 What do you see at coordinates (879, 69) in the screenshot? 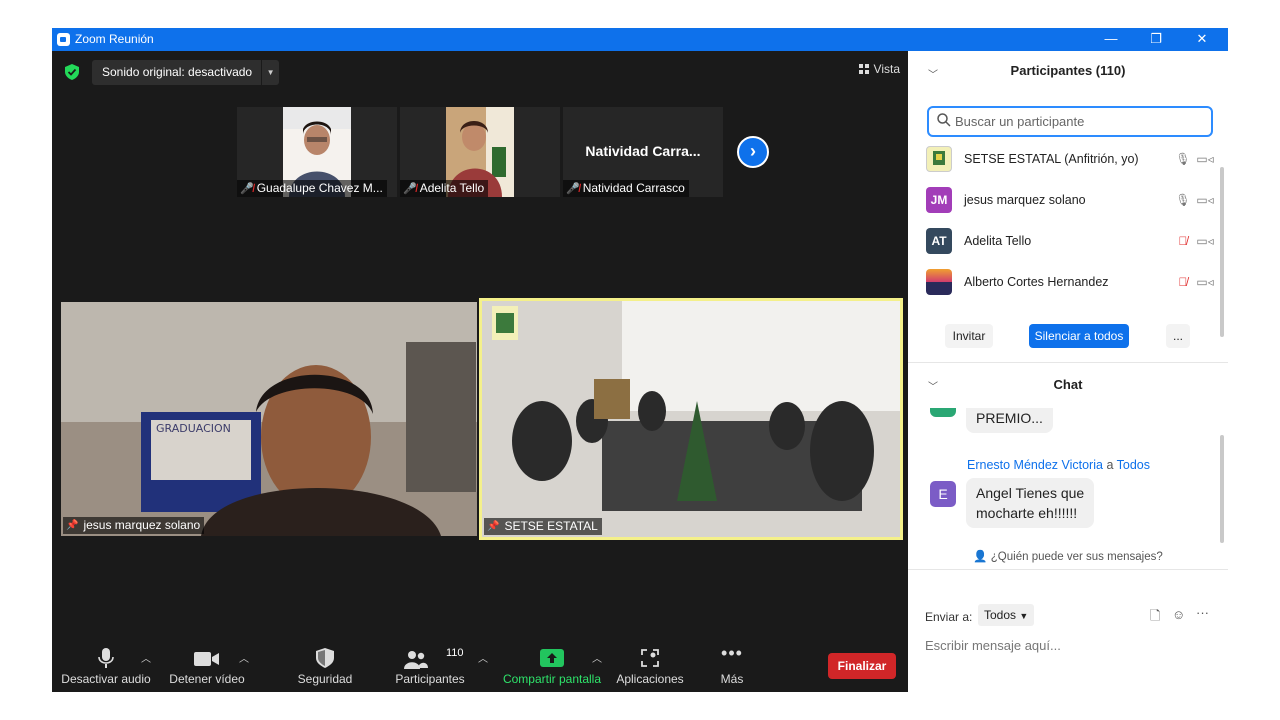
I see `view-button: Vista` at bounding box center [879, 69].